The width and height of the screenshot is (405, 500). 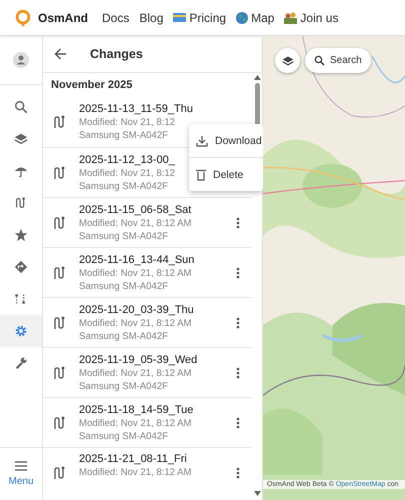 What do you see at coordinates (21, 60) in the screenshot?
I see `avatar-icon` at bounding box center [21, 60].